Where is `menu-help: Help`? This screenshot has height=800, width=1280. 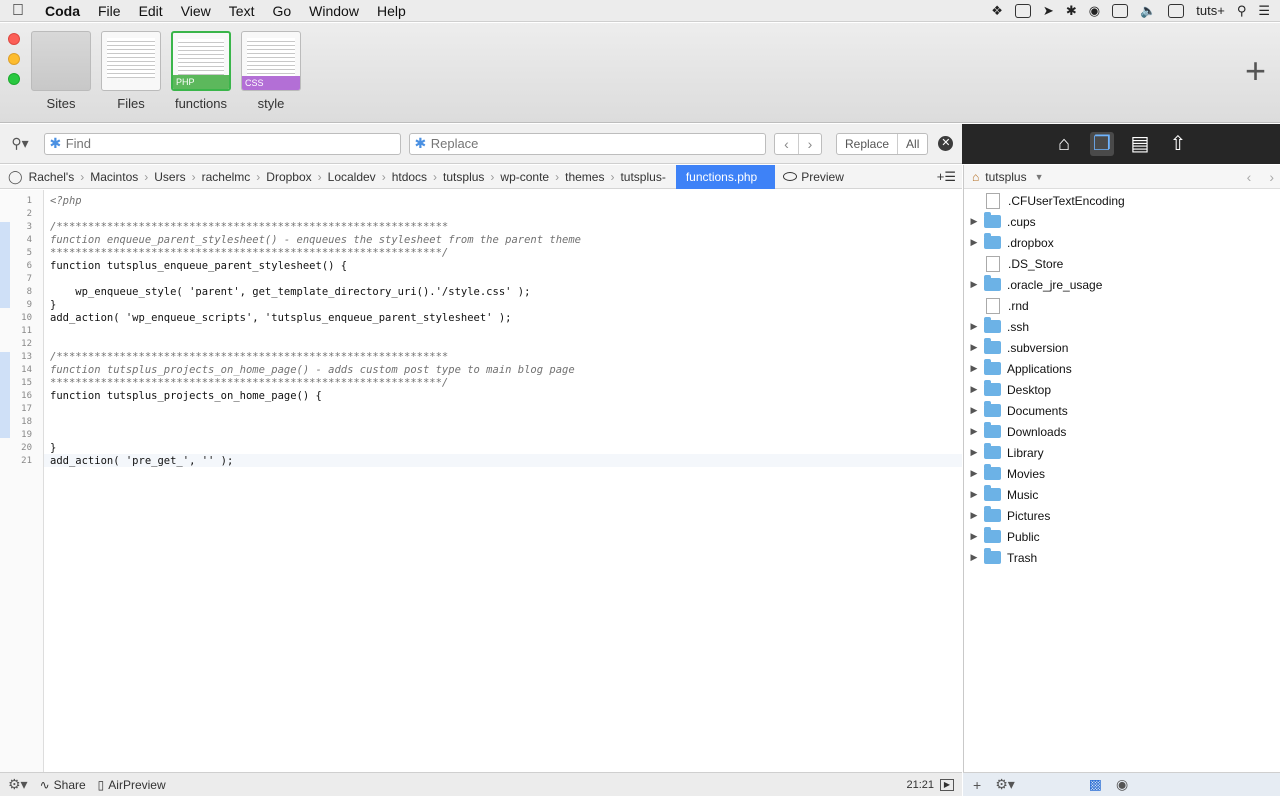
menu-help: Help is located at coordinates (391, 11).